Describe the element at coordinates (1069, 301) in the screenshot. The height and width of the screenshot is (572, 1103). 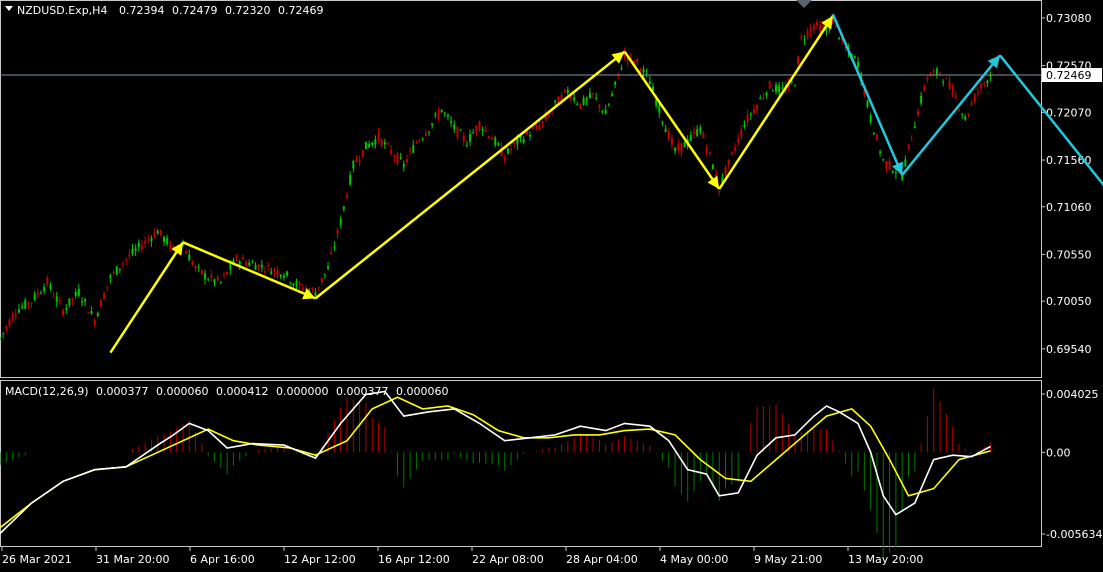
I see `price-tick-label: 0.70050` at that location.